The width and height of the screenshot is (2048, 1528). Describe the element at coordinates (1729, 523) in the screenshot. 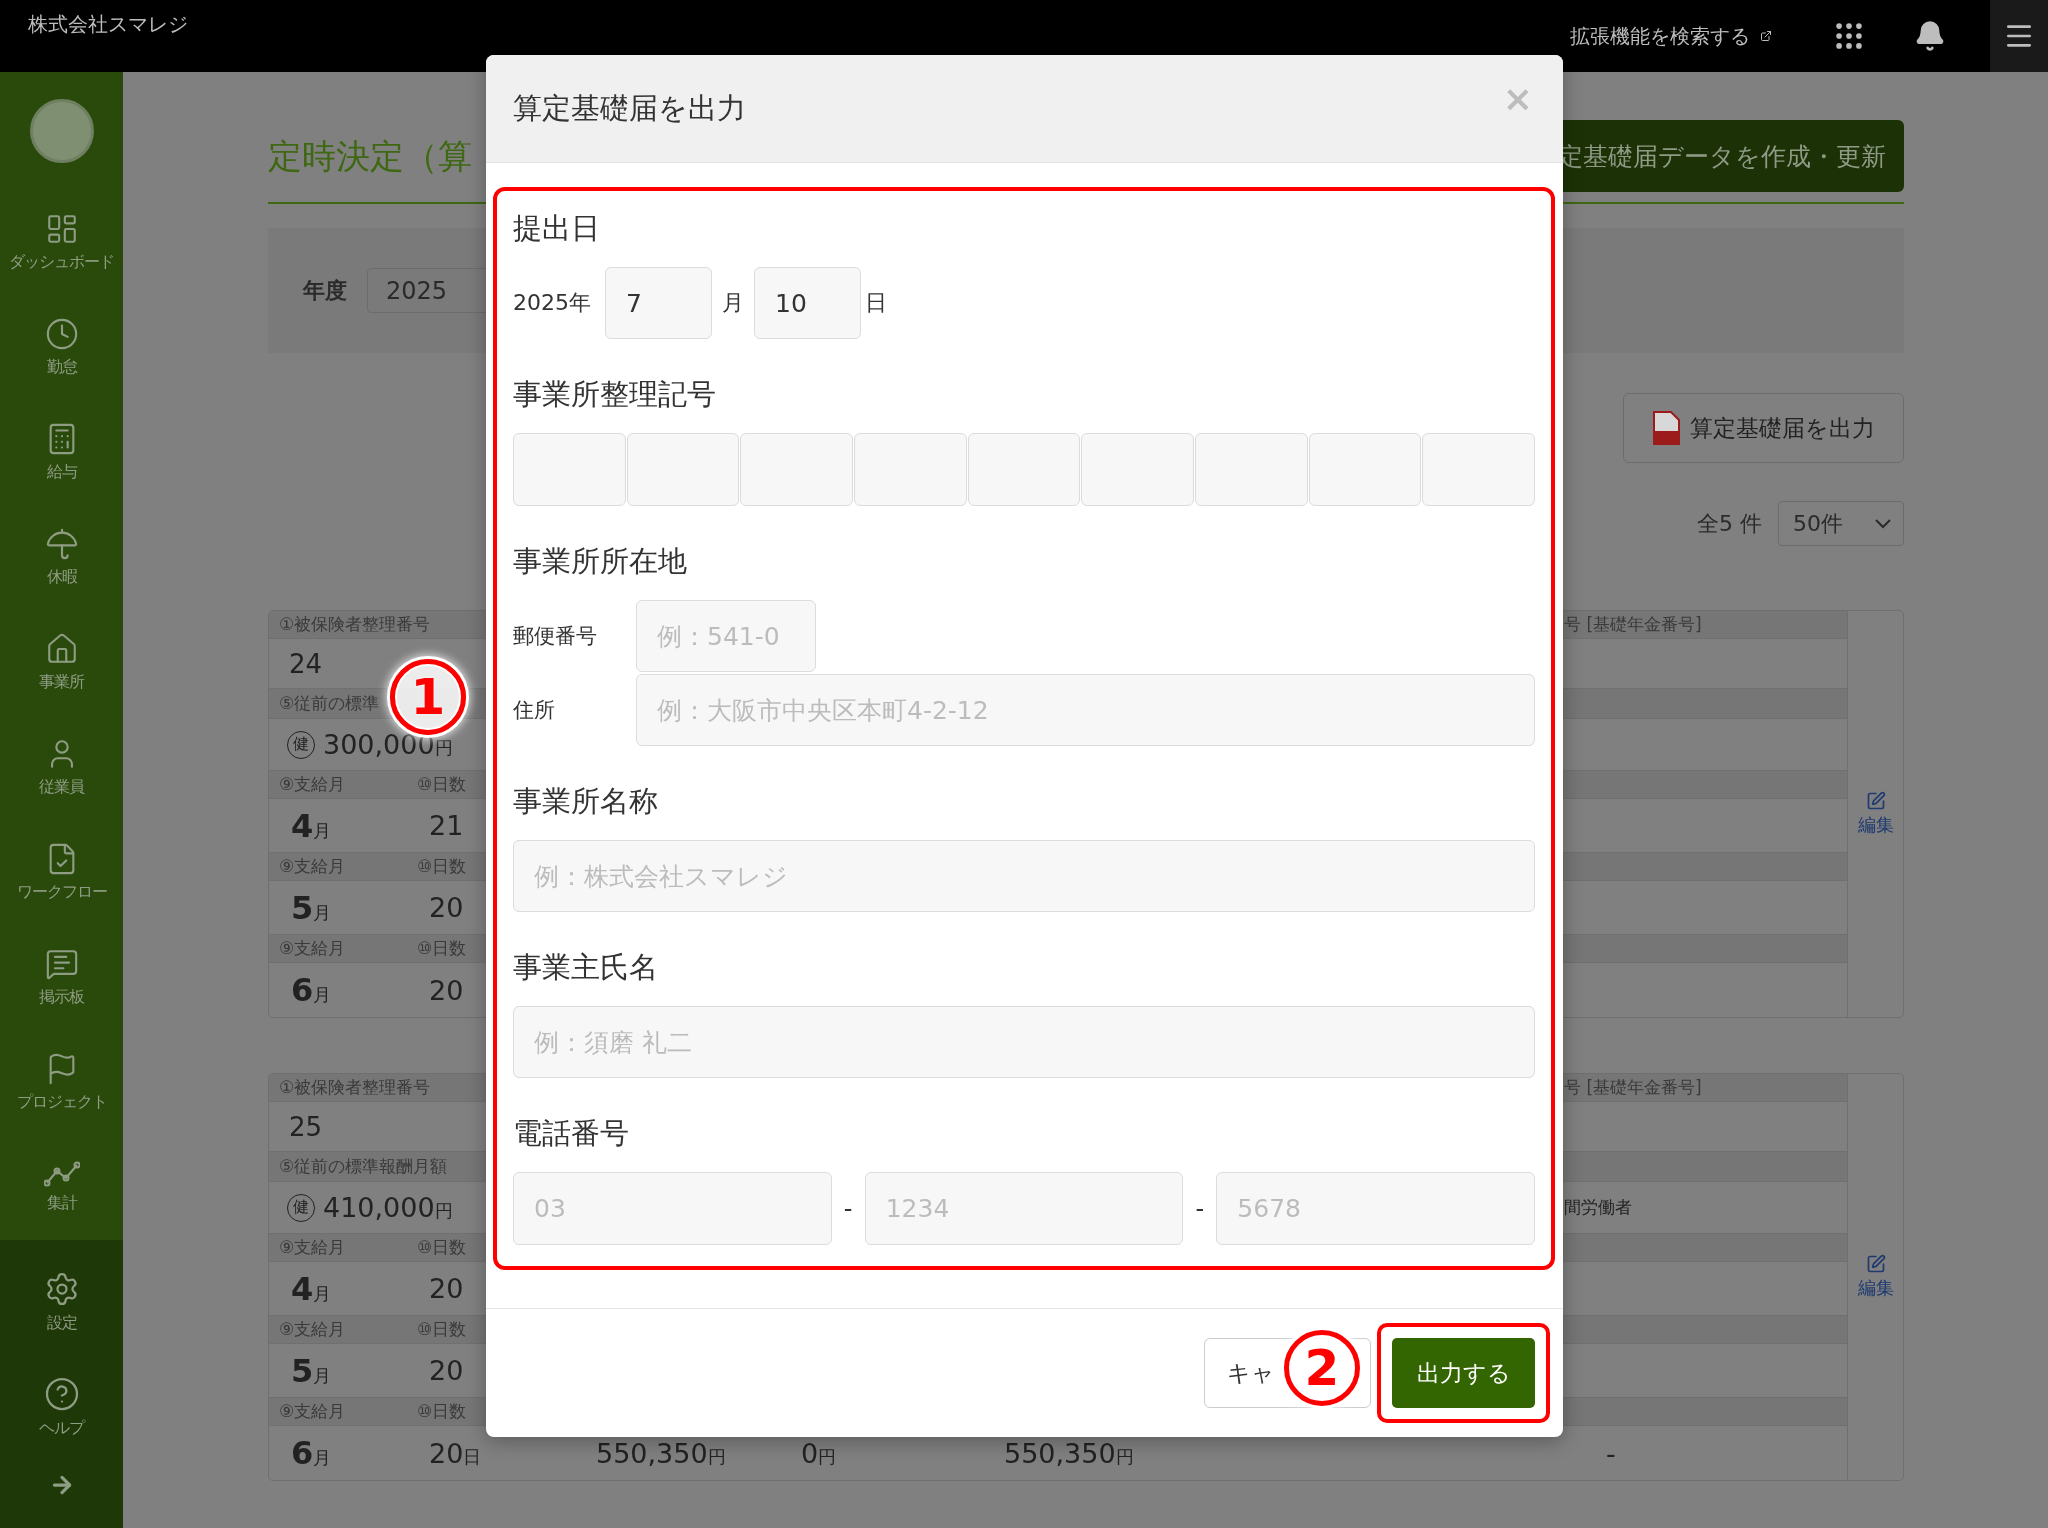

I see `total-count: 全5 件` at that location.